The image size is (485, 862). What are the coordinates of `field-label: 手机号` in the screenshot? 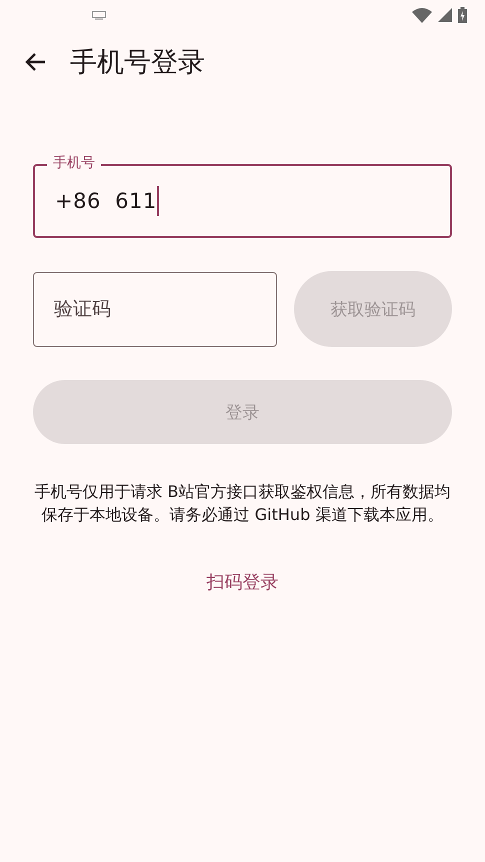 It's located at (74, 163).